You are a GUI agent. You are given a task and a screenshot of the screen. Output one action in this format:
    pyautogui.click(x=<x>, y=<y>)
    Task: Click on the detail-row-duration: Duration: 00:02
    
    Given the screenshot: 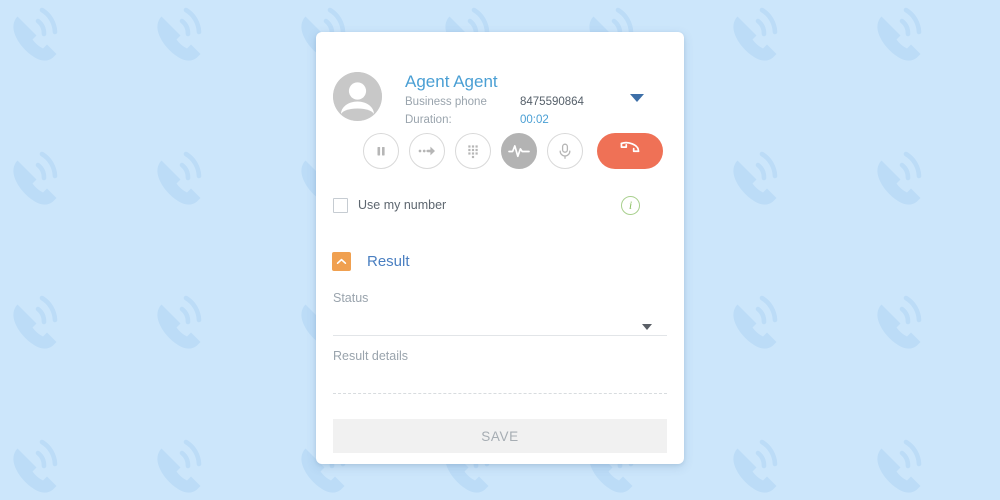 What is the action you would take?
    pyautogui.click(x=537, y=120)
    